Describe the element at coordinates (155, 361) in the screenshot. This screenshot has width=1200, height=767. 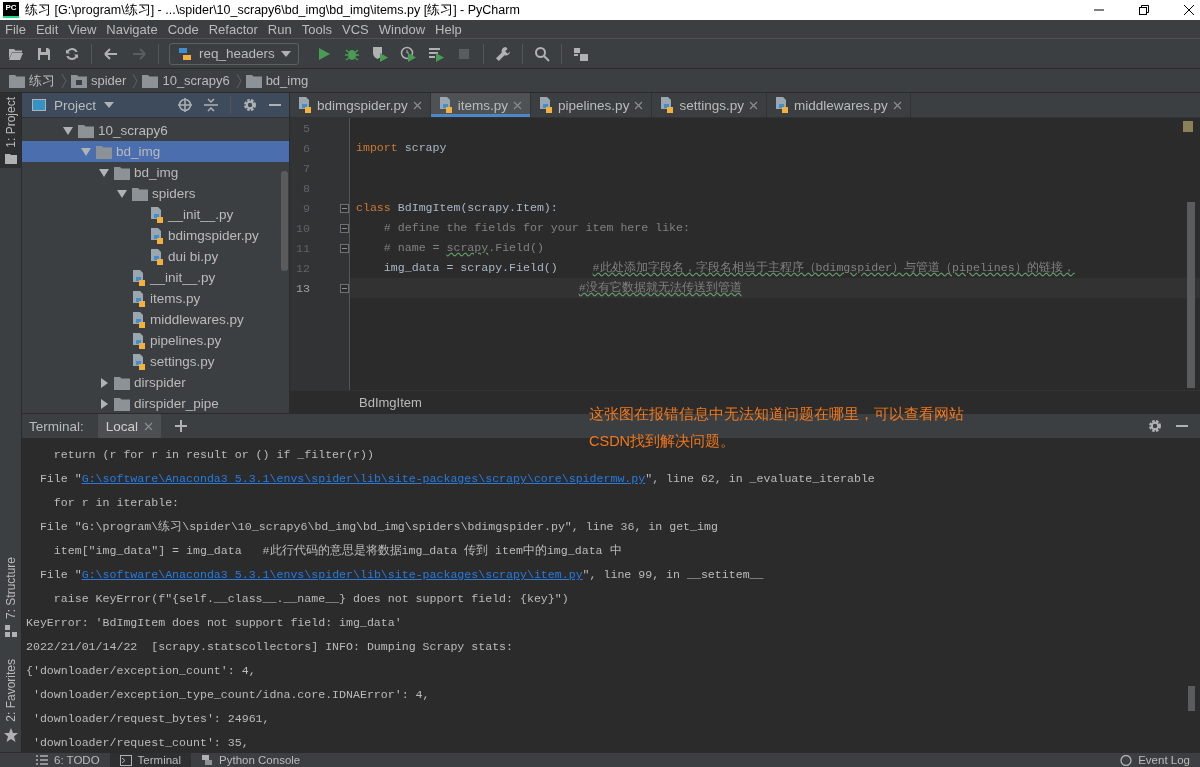
I see `tree-item: settings.py` at that location.